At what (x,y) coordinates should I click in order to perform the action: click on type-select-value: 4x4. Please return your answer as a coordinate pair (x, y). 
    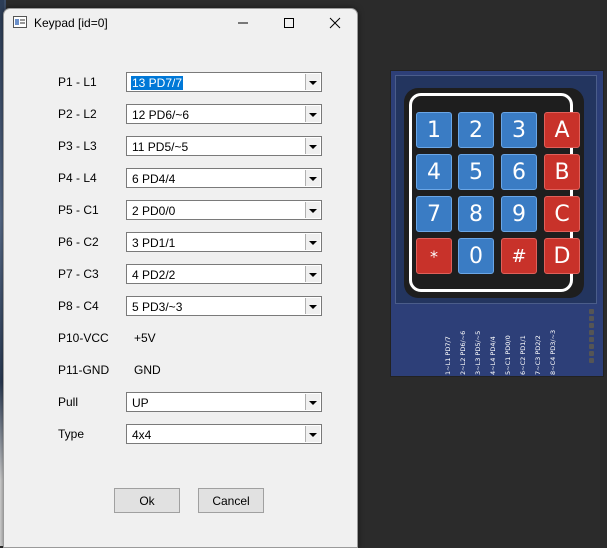
    Looking at the image, I should click on (142, 435).